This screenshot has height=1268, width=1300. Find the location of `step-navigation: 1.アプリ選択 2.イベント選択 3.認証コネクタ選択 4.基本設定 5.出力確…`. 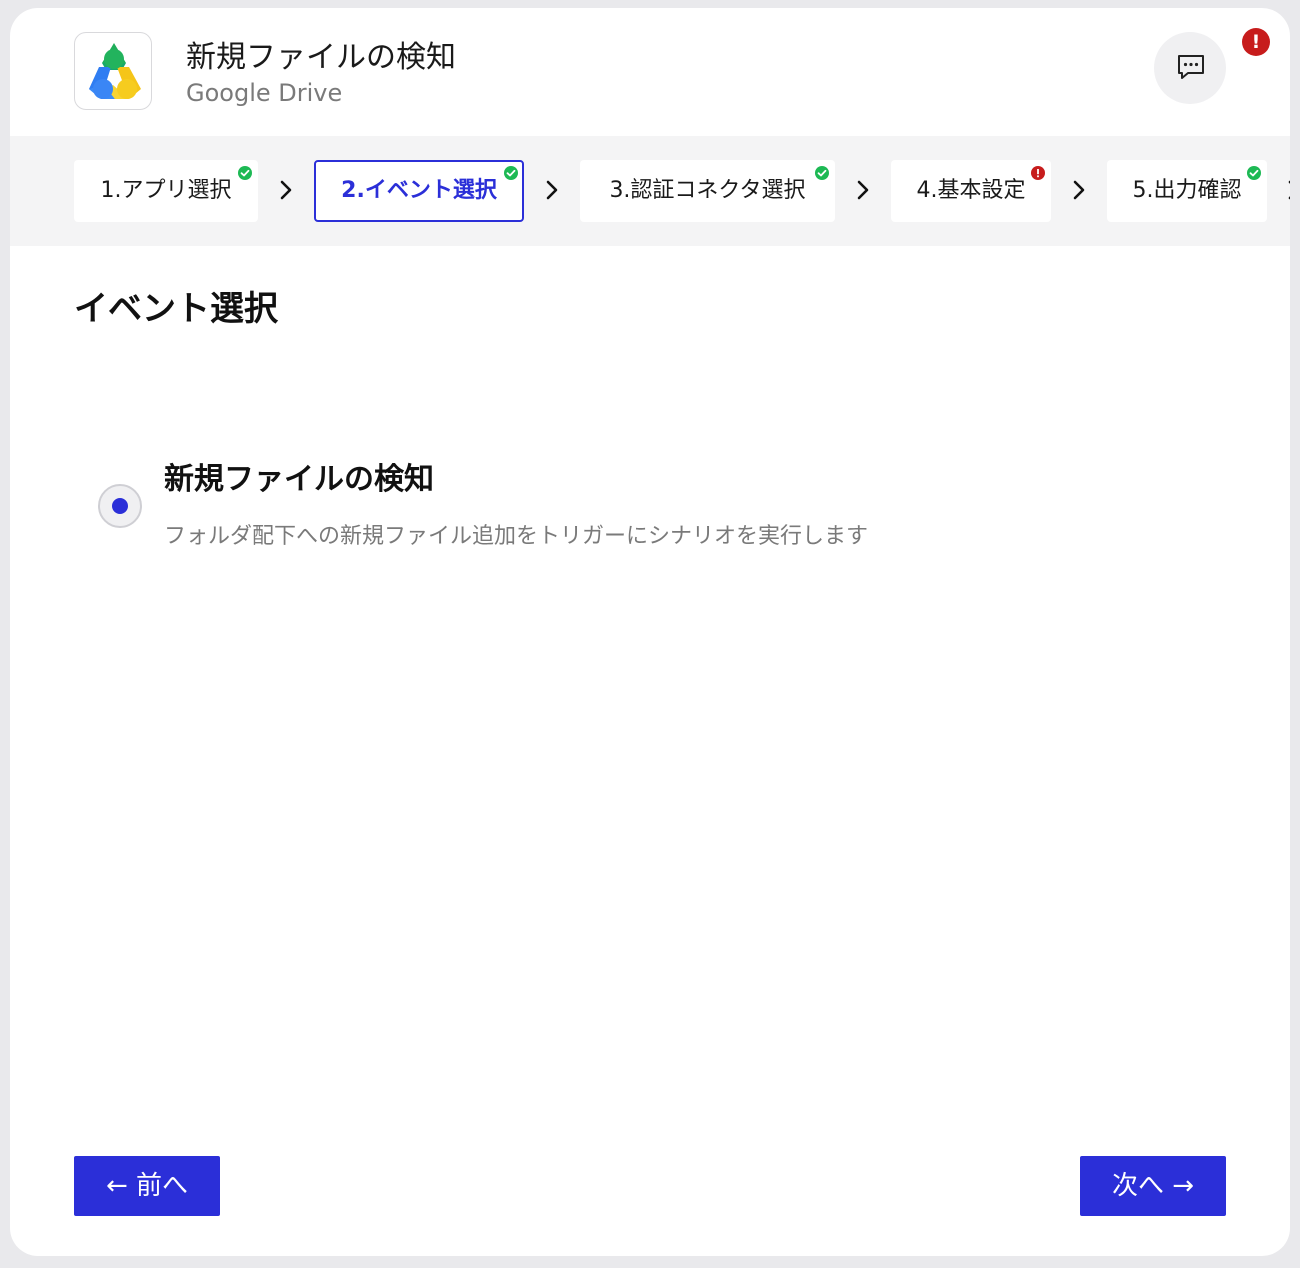

step-navigation: 1.アプリ選択 2.イベント選択 3.認証コネクタ選択 4.基本設定 5.出力確… is located at coordinates (650, 191).